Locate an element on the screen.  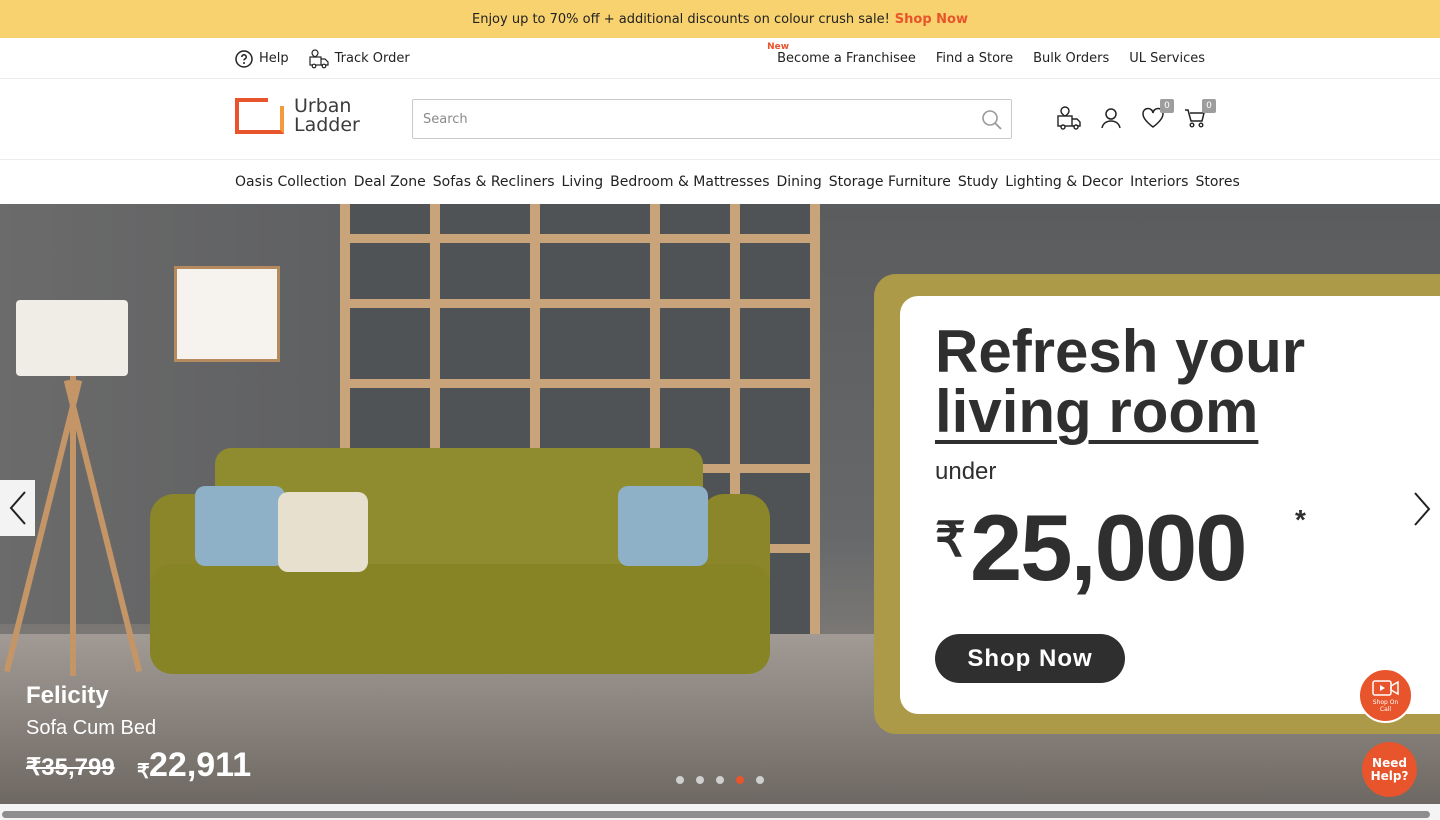
carousel-next-button is located at coordinates (1422, 509).